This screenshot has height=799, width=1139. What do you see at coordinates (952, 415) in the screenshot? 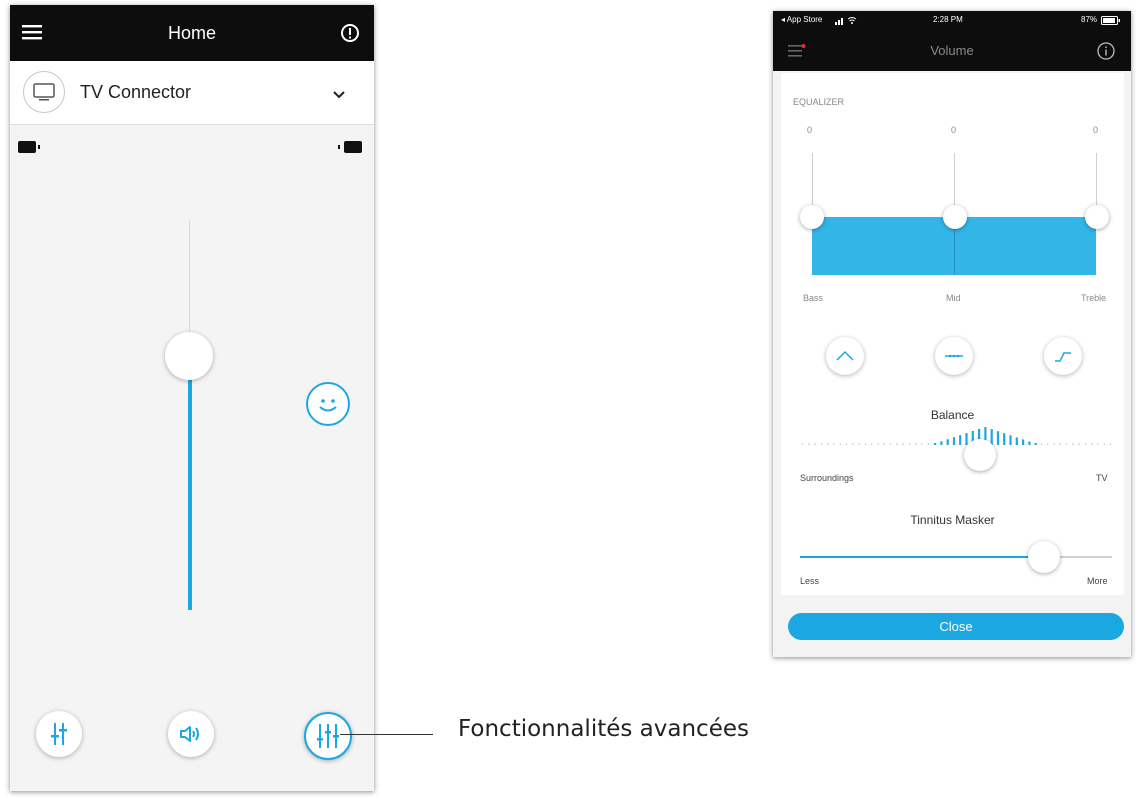
I see `balance-title: Balance` at bounding box center [952, 415].